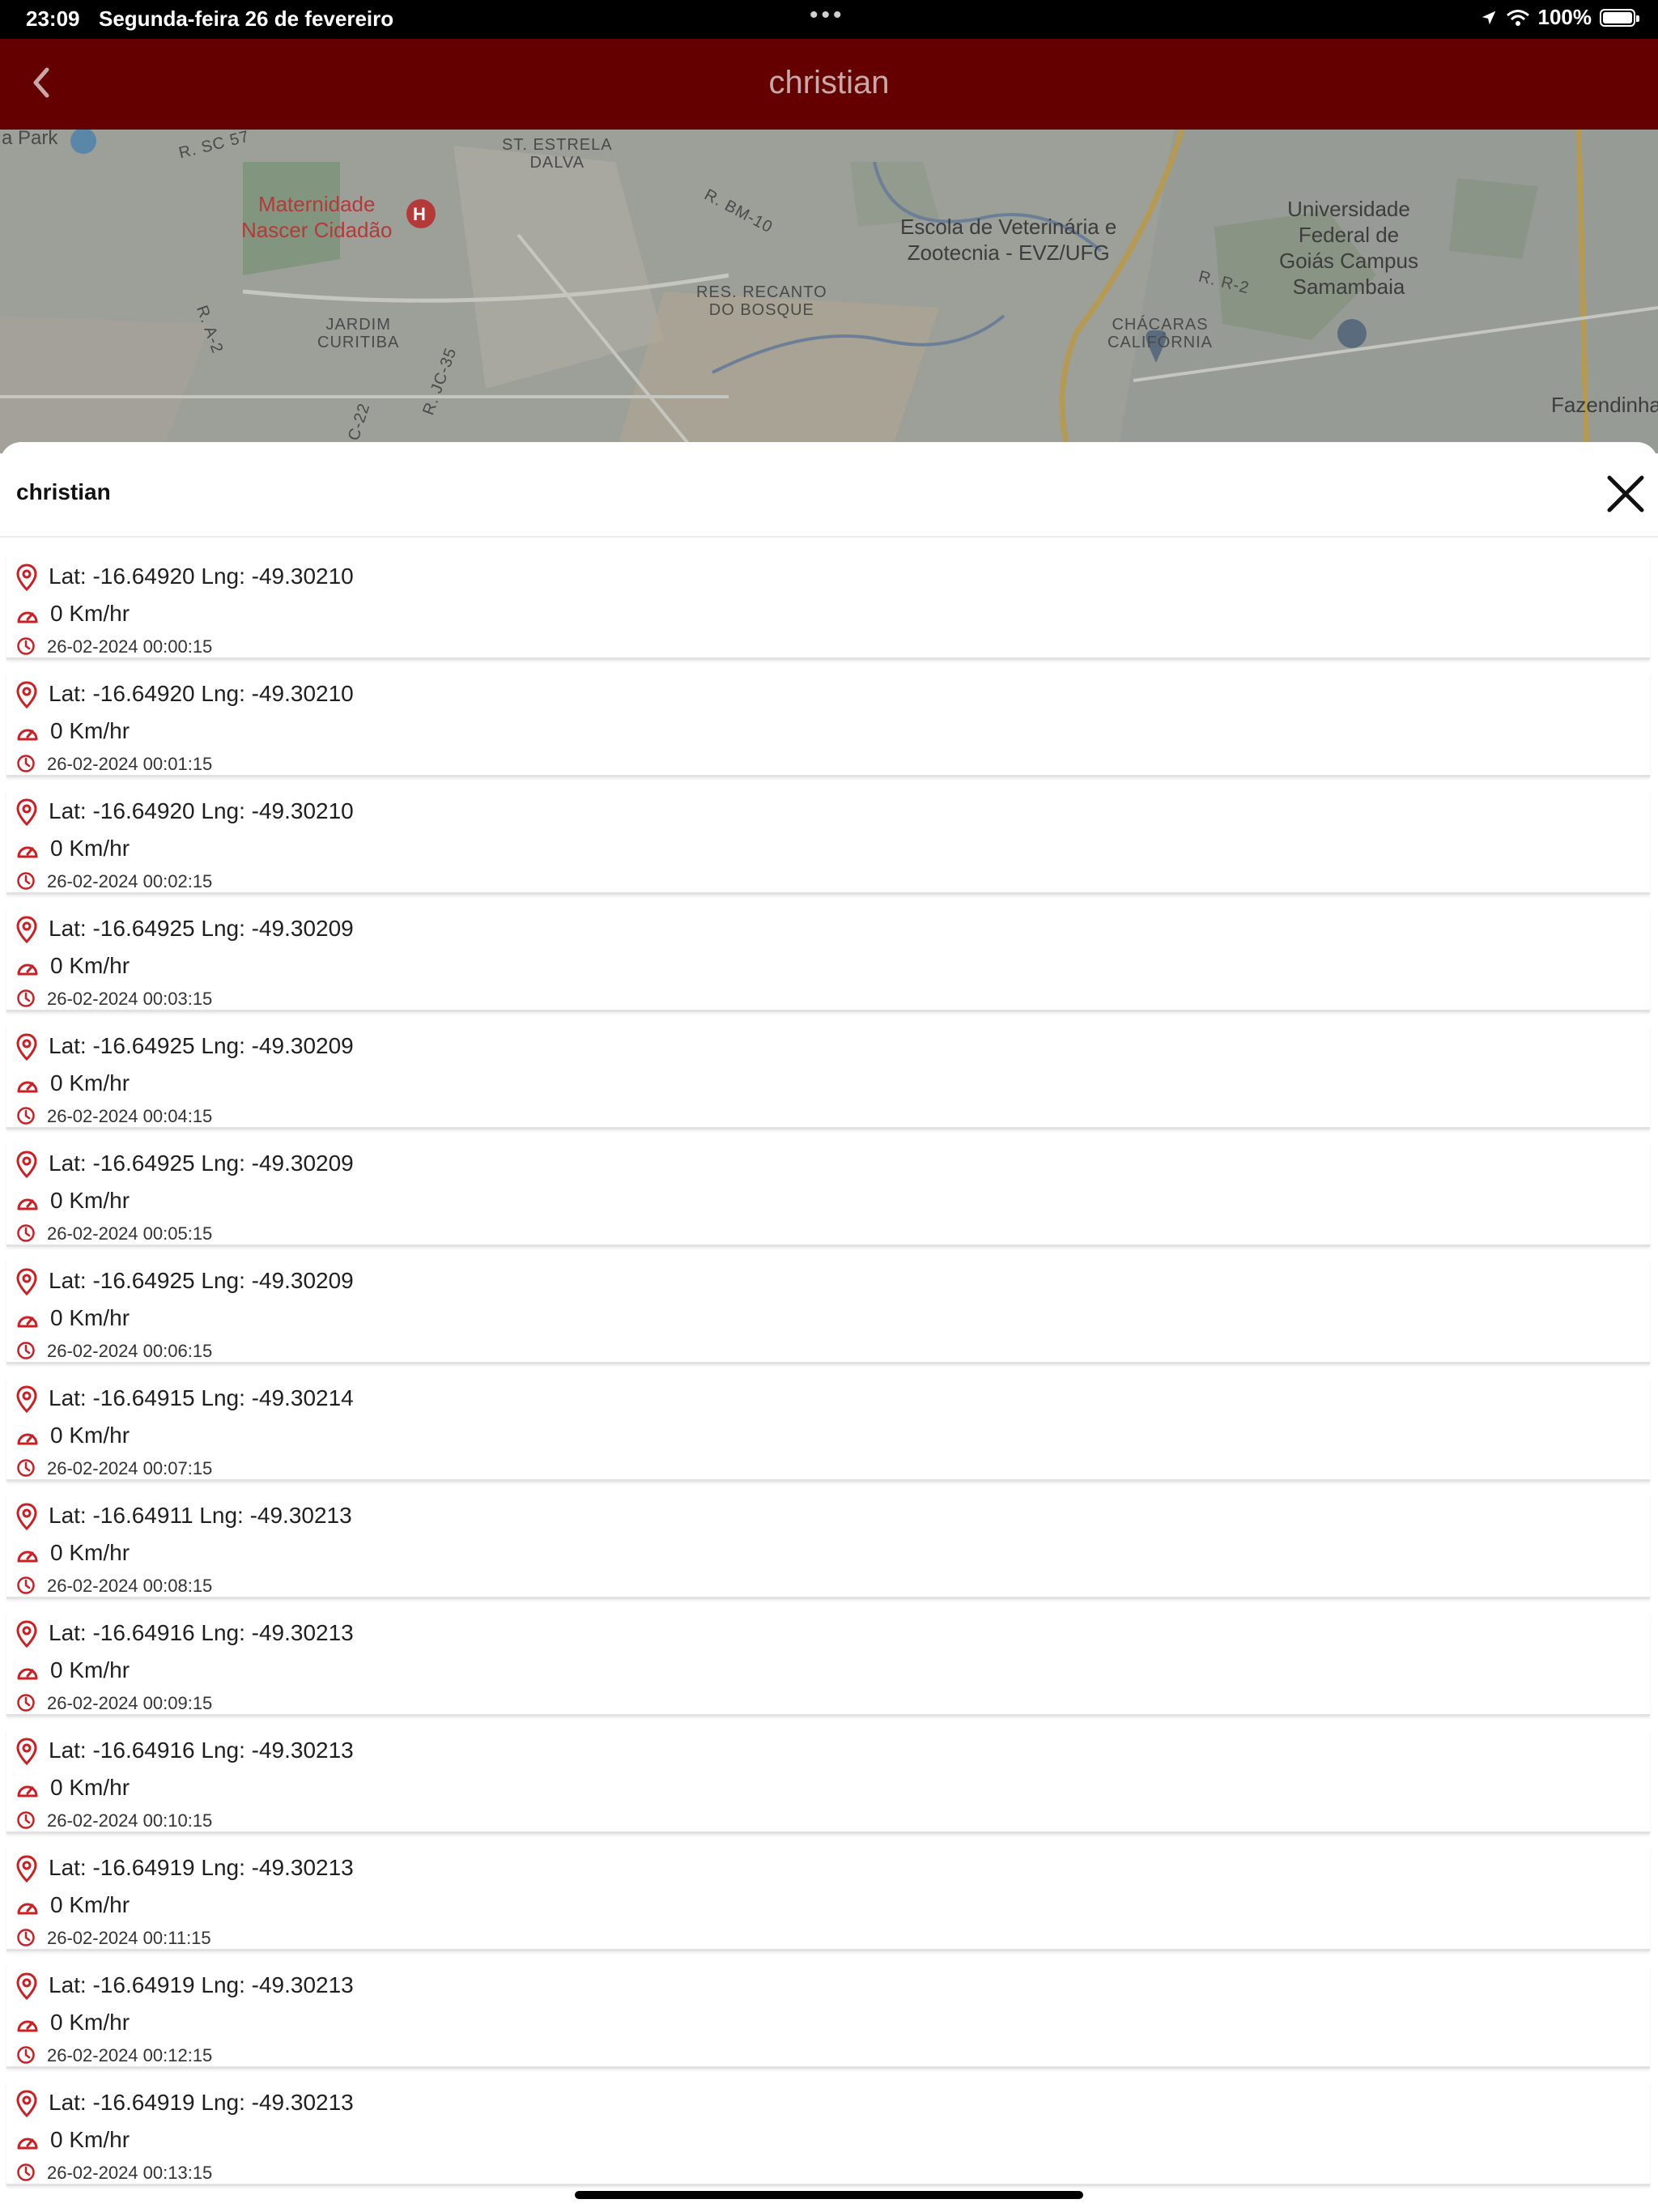 The image size is (1658, 2212). I want to click on map-label-estrela: ST. ESTRELA DALVA, so click(557, 154).